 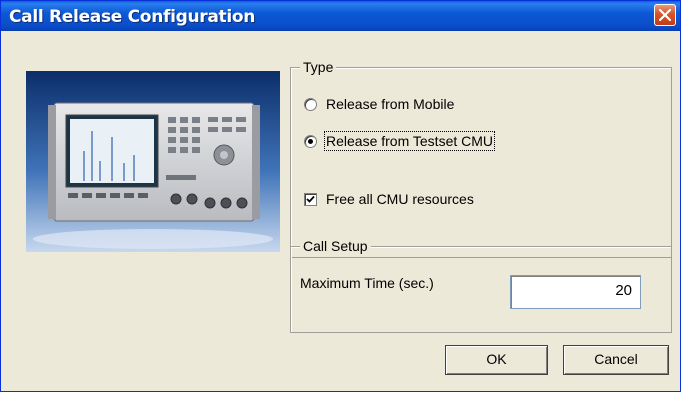 What do you see at coordinates (310, 104) in the screenshot?
I see `release-from-mobile-radio` at bounding box center [310, 104].